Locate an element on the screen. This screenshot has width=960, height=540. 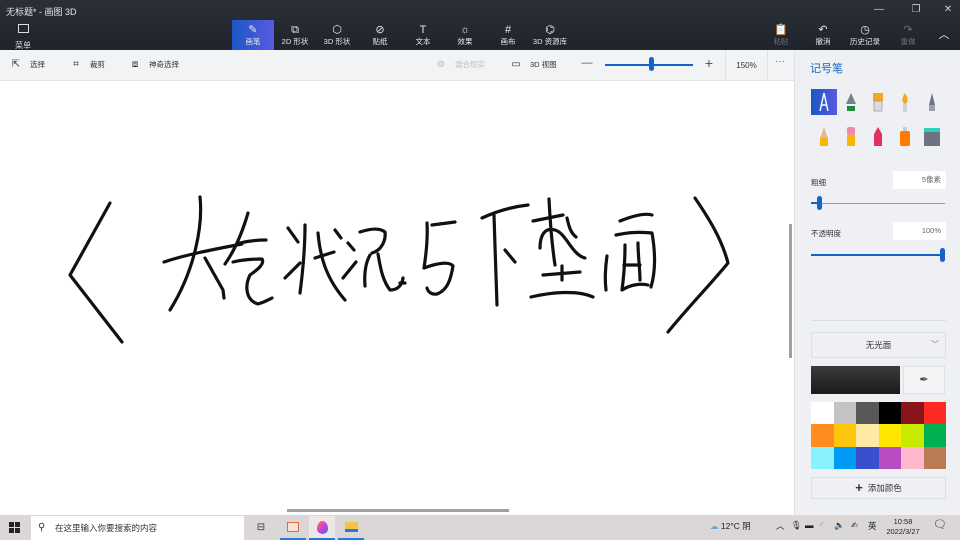
tool-text: T 文本 is located at coordinates (423, 35).